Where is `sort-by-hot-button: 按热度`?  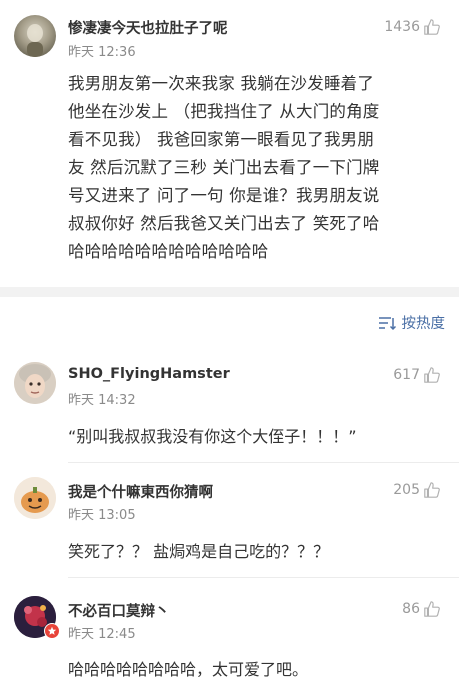
sort-by-hot-button: 按热度 is located at coordinates (412, 322).